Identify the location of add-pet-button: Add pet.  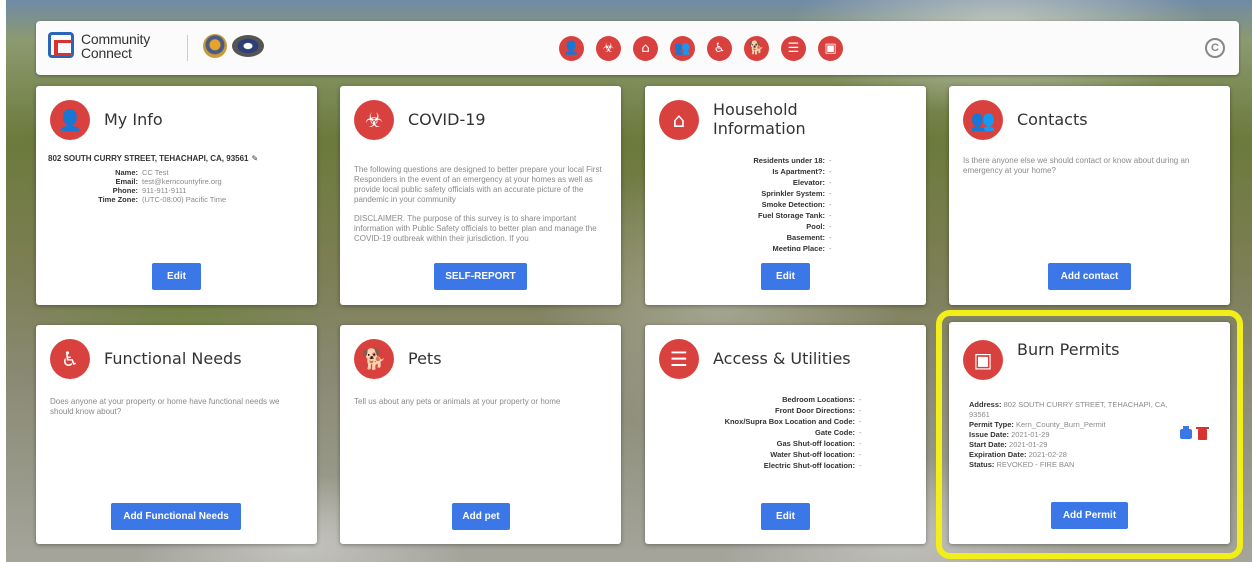
(481, 516).